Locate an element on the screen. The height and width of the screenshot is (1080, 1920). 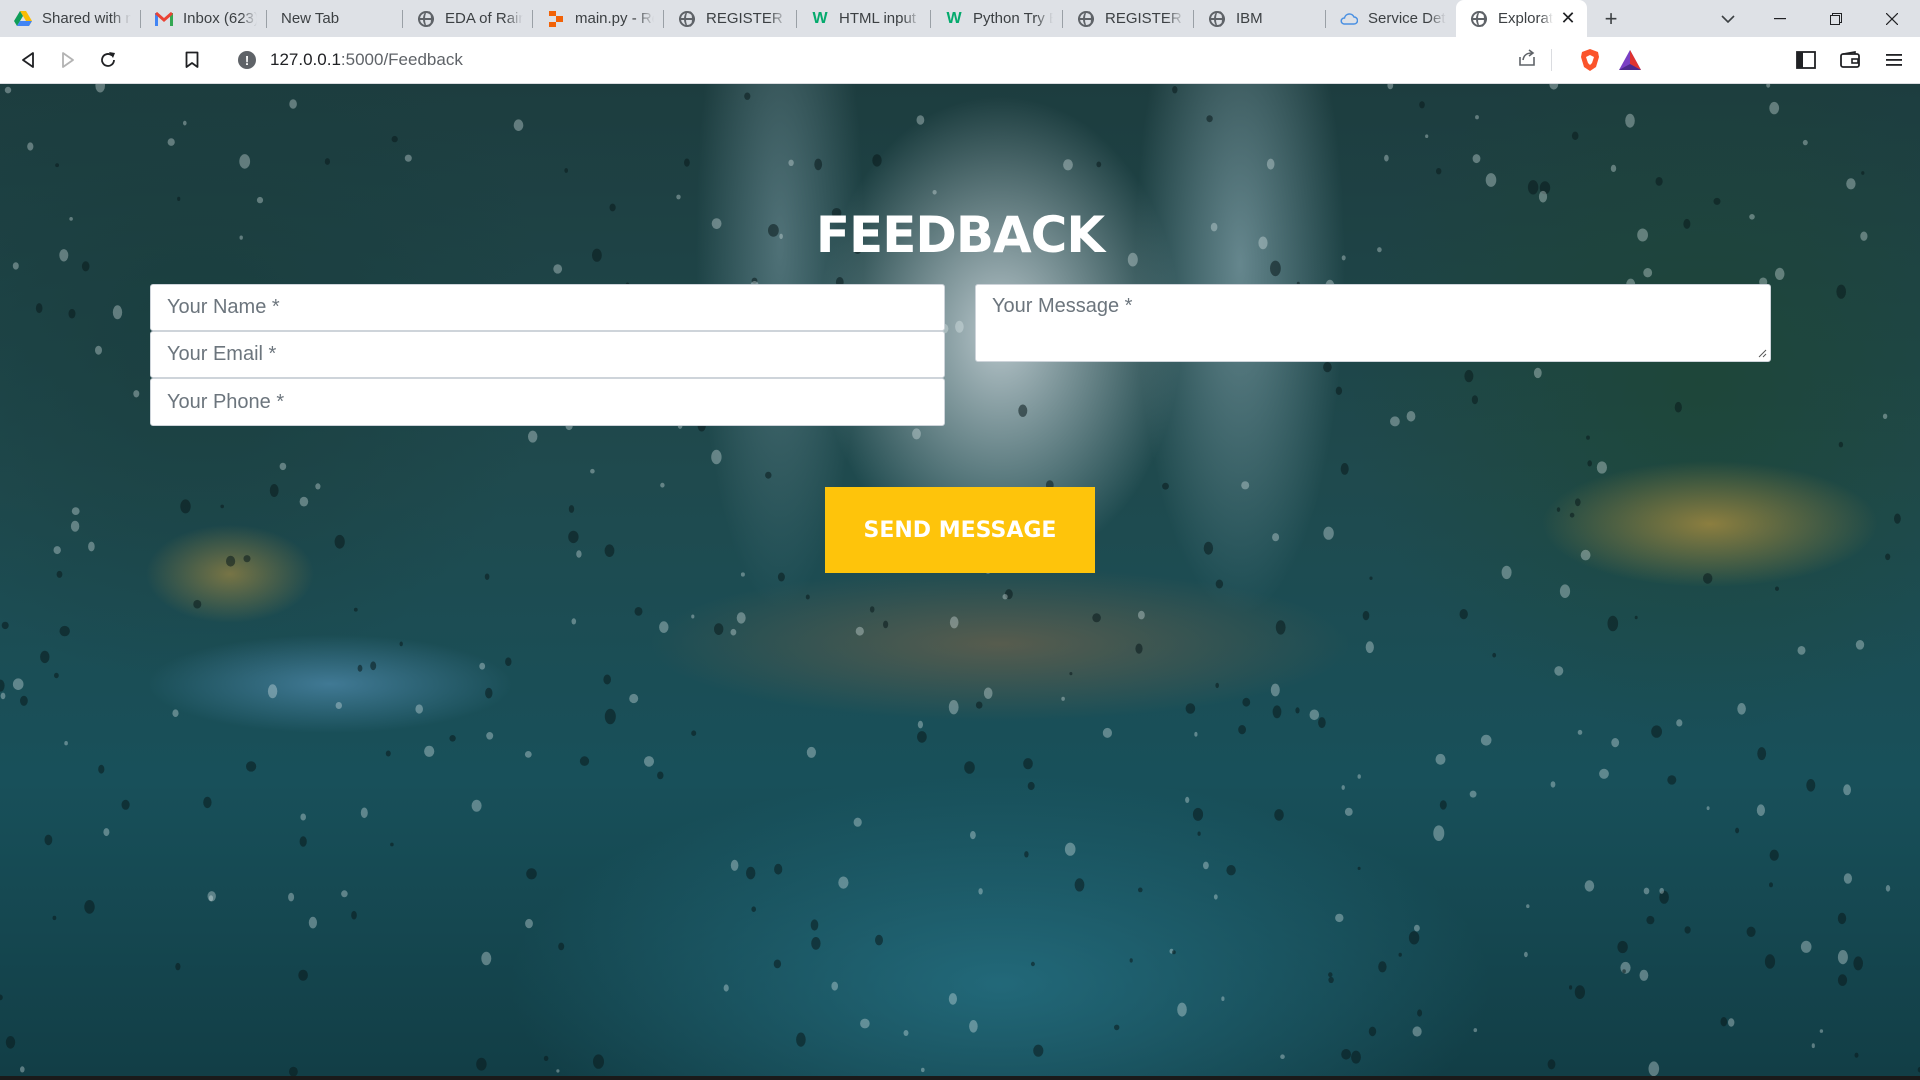
tab-register-1: REGISTER HE is located at coordinates (730, 18).